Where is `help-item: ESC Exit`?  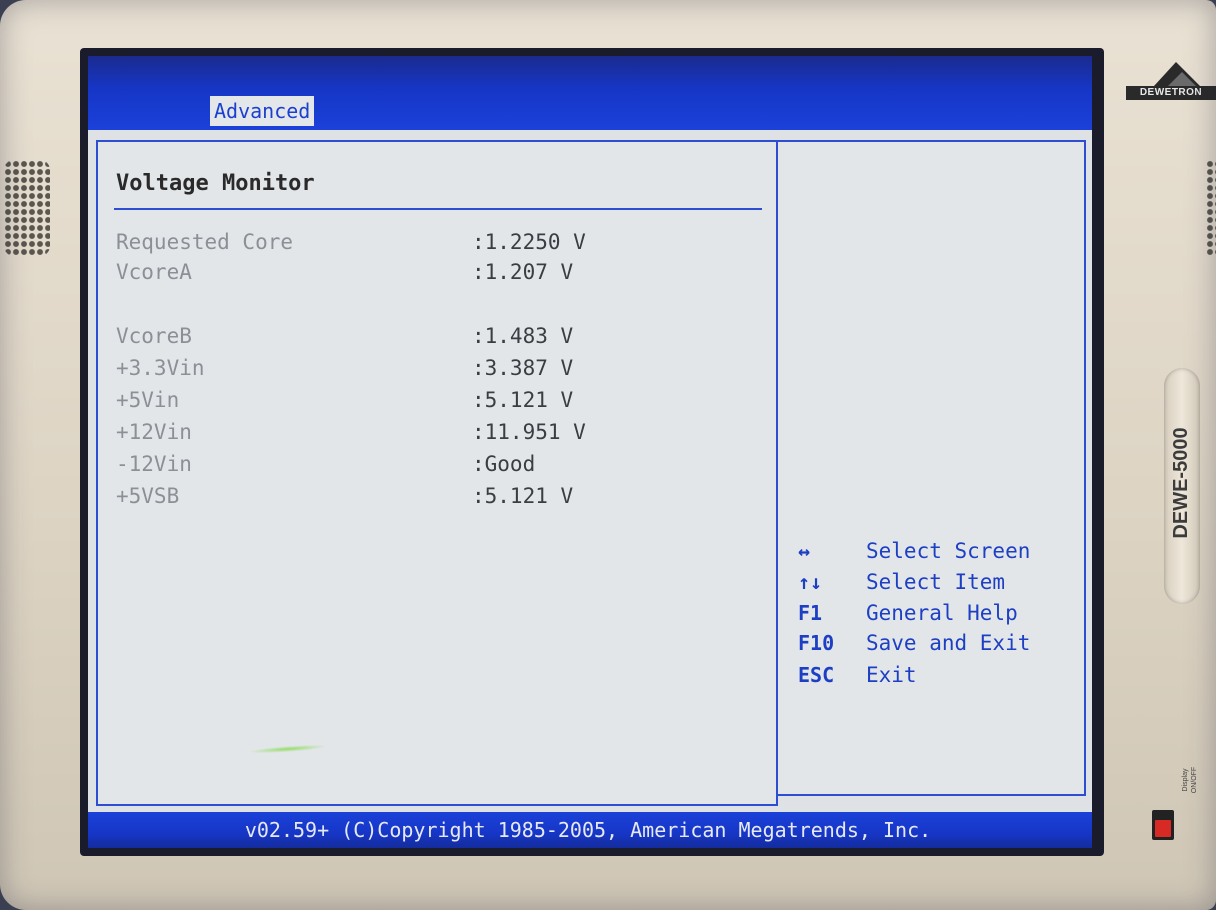 help-item: ESC Exit is located at coordinates (933, 675).